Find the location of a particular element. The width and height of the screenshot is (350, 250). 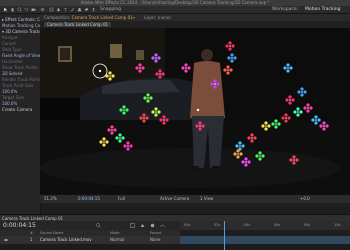

effect-control-row: Create Camera is located at coordinates (17, 109).